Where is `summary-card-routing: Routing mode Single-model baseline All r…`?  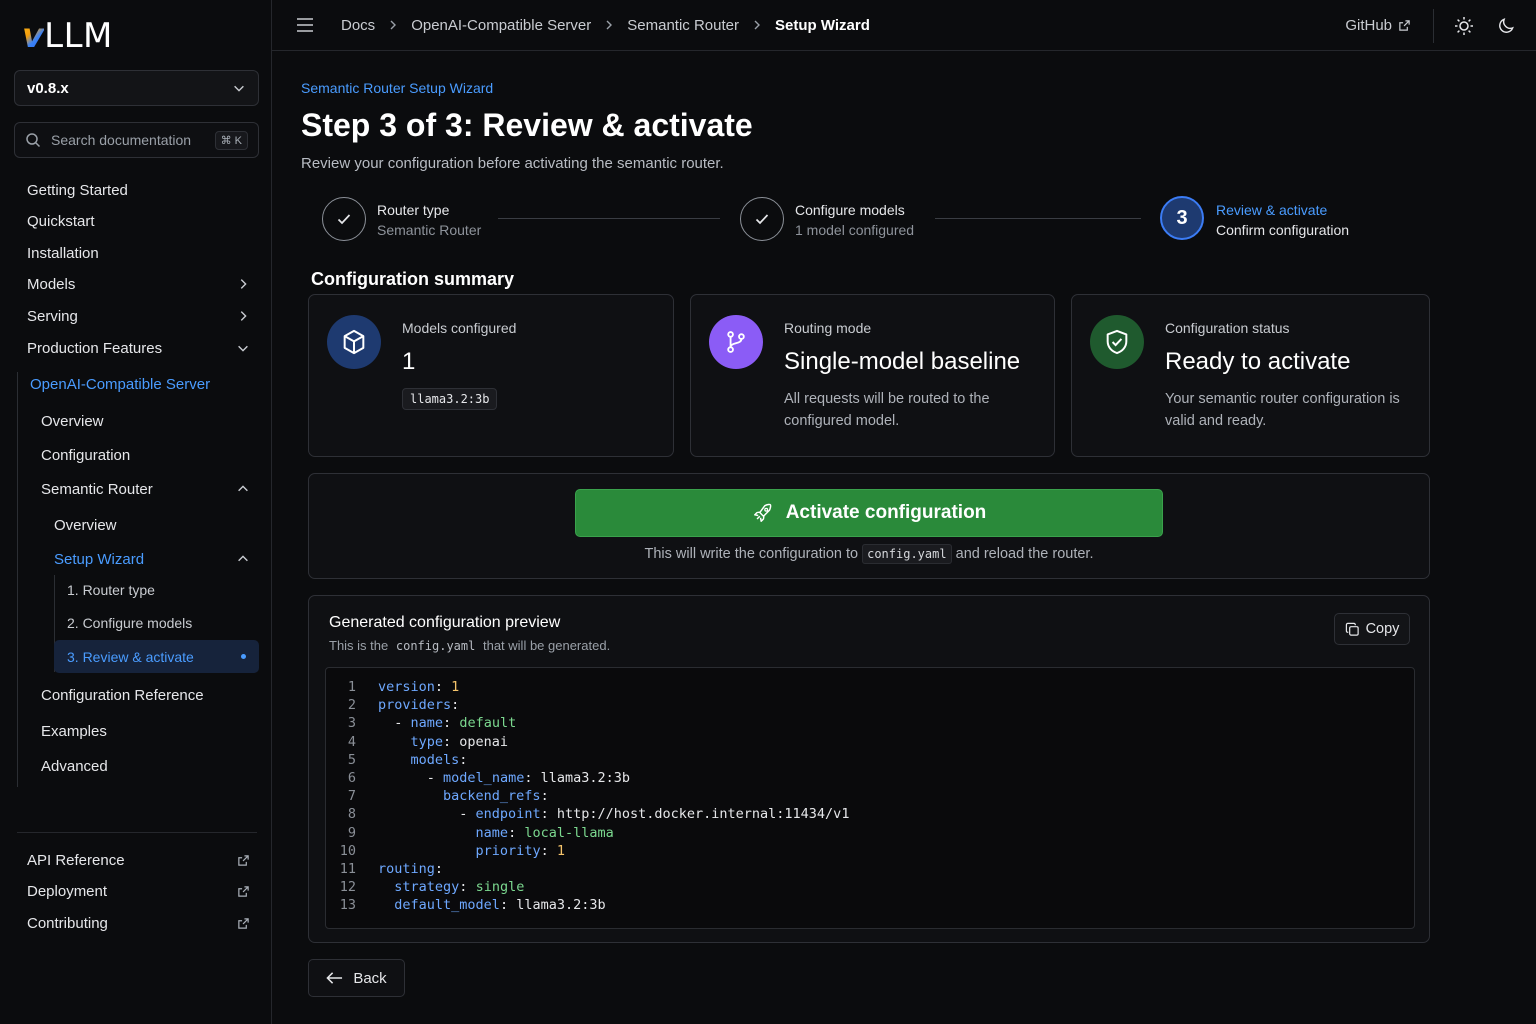
summary-card-routing: Routing mode Single-model baseline All r… is located at coordinates (872, 375).